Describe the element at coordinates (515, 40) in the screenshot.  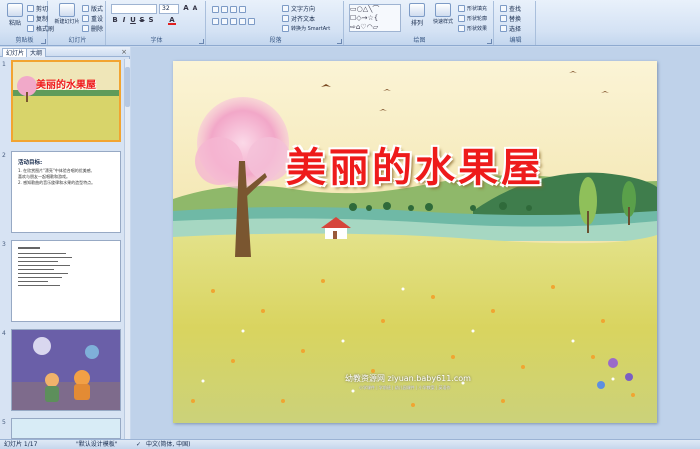
I see `group-label: 编辑` at that location.